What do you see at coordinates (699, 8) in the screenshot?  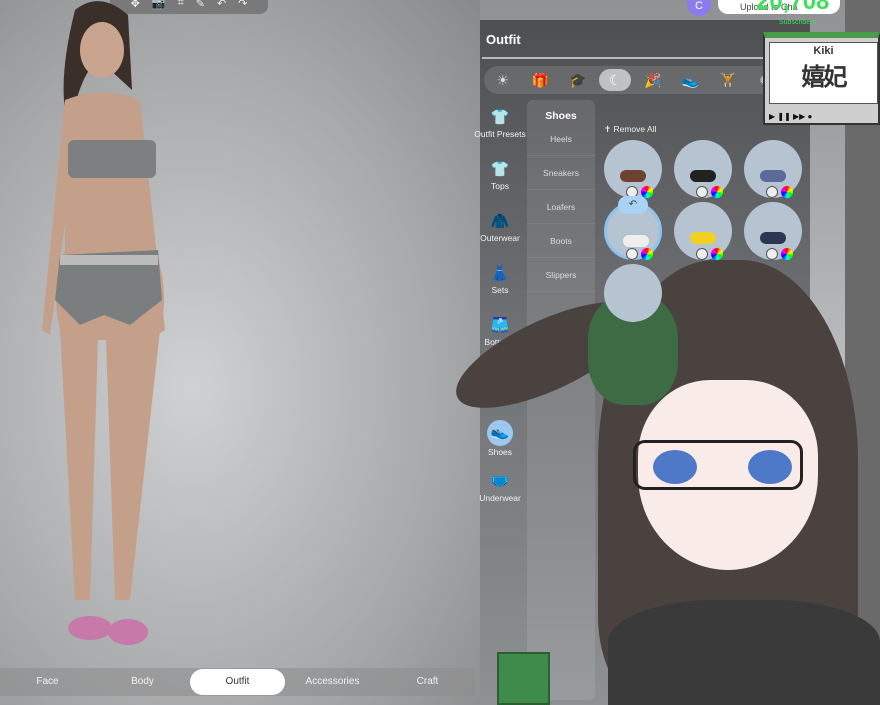 I see `channel-icon: C` at bounding box center [699, 8].